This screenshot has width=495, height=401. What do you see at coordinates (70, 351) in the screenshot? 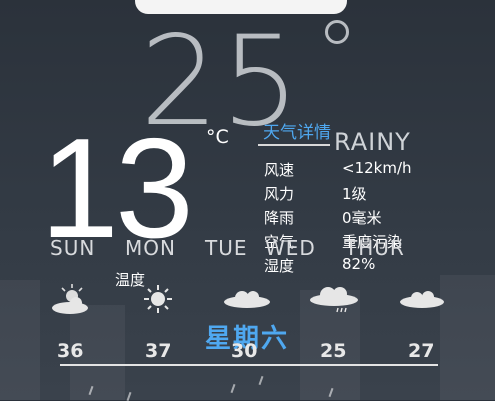
I see `high-temp-sun: 36` at bounding box center [70, 351].